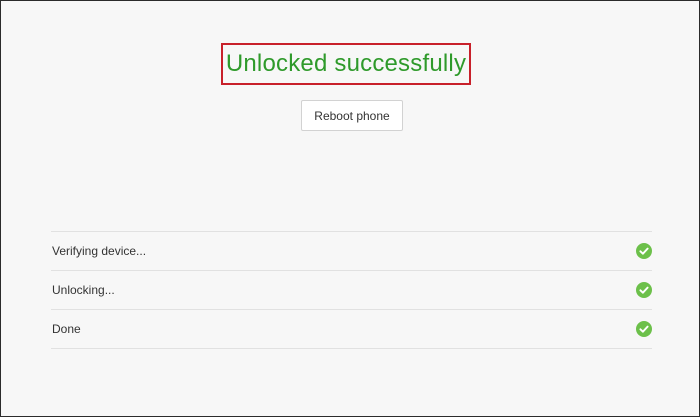 This screenshot has width=700, height=417. Describe the element at coordinates (351, 329) in the screenshot. I see `step-row-done: Done` at that location.